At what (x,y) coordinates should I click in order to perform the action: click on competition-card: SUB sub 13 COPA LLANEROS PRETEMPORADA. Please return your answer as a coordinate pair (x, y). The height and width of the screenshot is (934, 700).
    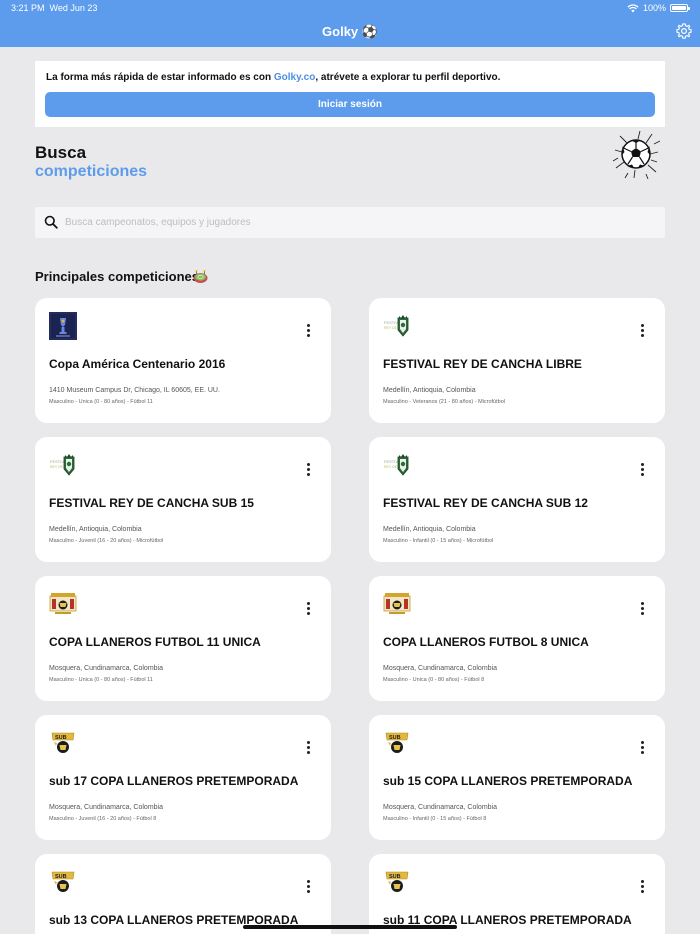
    Looking at the image, I should click on (183, 894).